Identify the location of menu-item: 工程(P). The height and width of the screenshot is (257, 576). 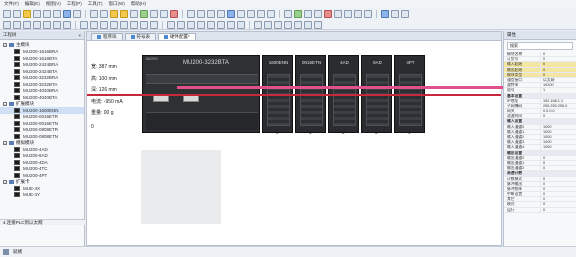
(74, 4).